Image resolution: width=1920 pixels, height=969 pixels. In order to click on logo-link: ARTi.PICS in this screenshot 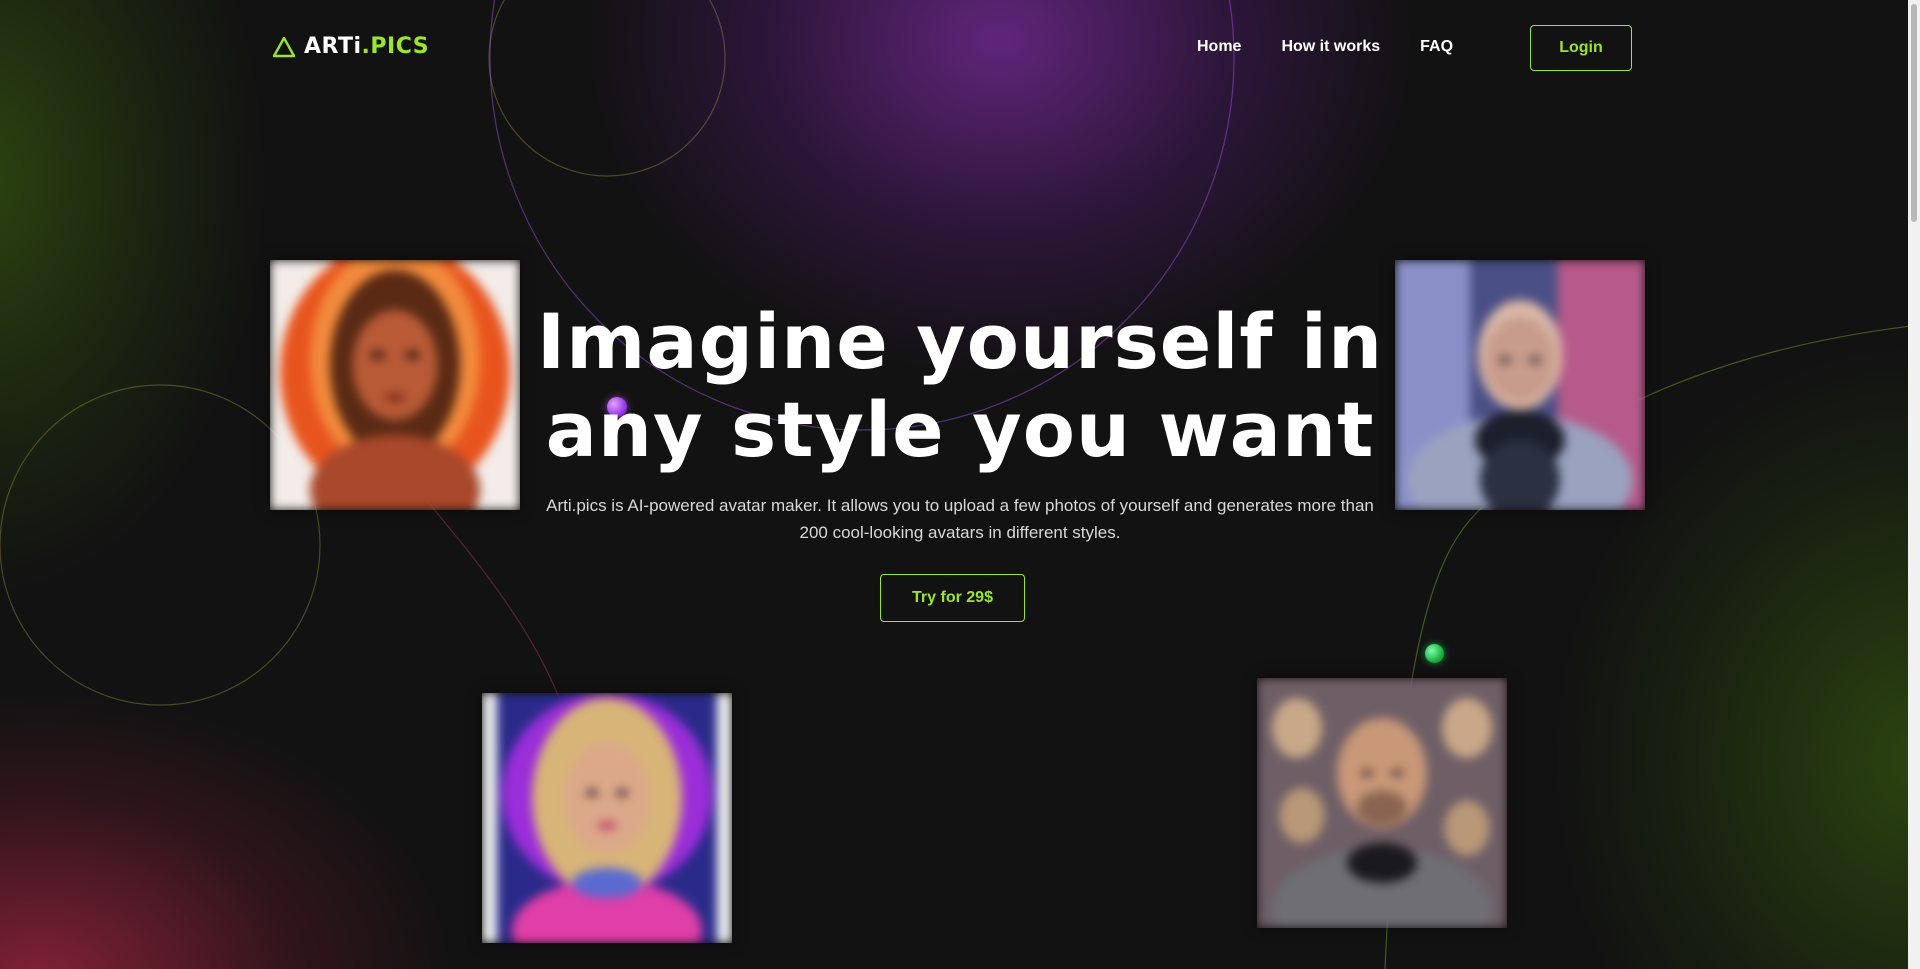, I will do `click(350, 46)`.